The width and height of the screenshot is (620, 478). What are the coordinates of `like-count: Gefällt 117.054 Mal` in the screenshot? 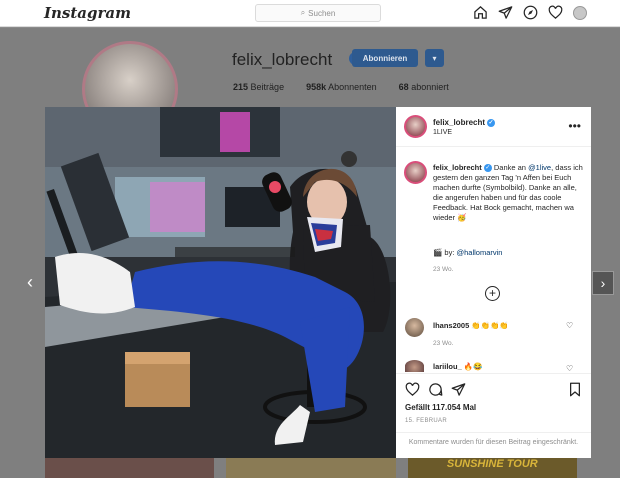 It's located at (440, 407).